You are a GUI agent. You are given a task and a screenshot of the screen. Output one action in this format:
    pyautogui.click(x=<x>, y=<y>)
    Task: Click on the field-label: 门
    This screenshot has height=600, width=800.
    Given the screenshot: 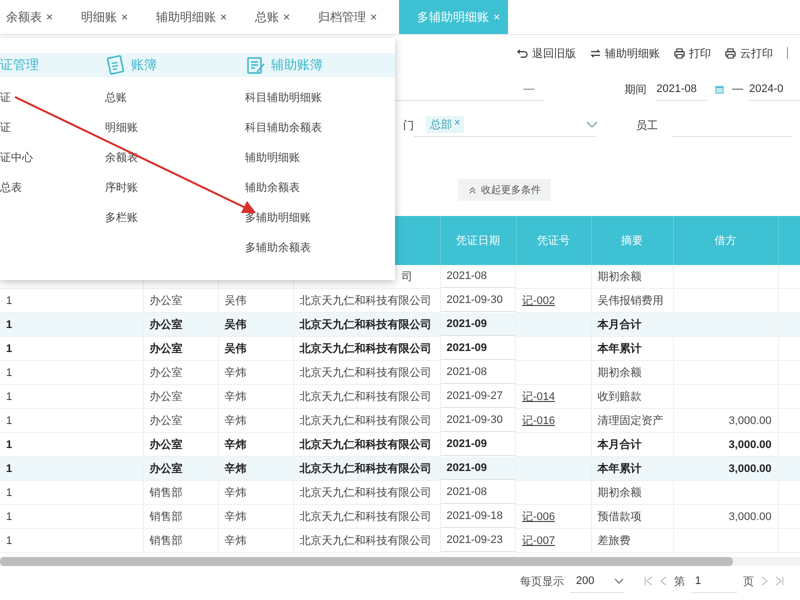 What is the action you would take?
    pyautogui.click(x=408, y=125)
    